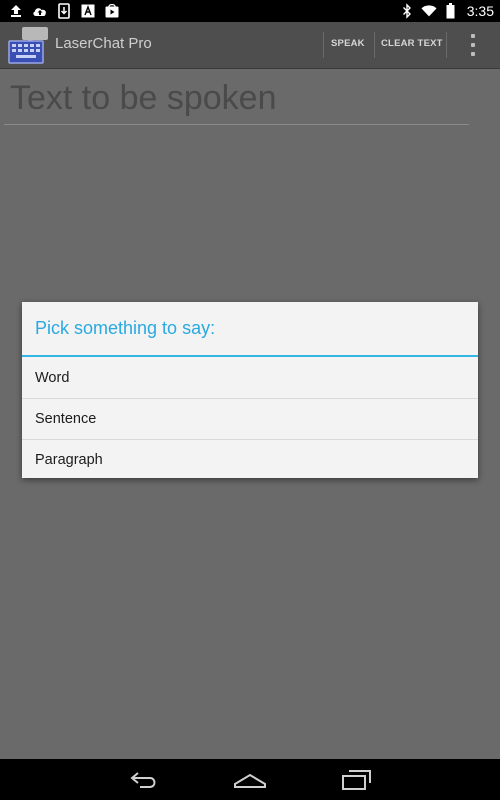  I want to click on back-icon, so click(144, 780).